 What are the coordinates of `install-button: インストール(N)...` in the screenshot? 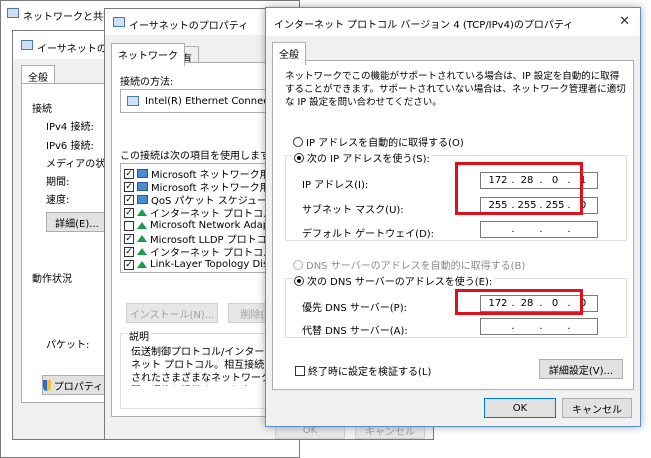 It's located at (172, 313).